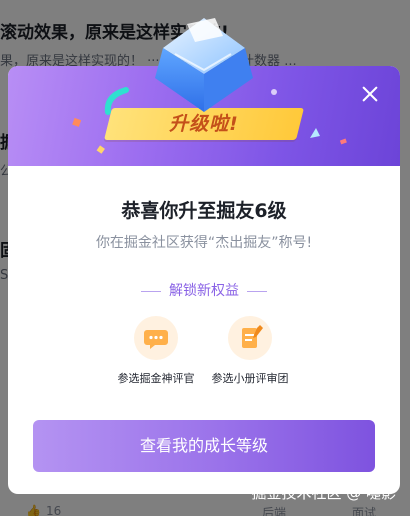 This screenshot has width=410, height=516. I want to click on modal-subtitle: 你在掘金社区获得“杰出掘友”称号!, so click(204, 243).